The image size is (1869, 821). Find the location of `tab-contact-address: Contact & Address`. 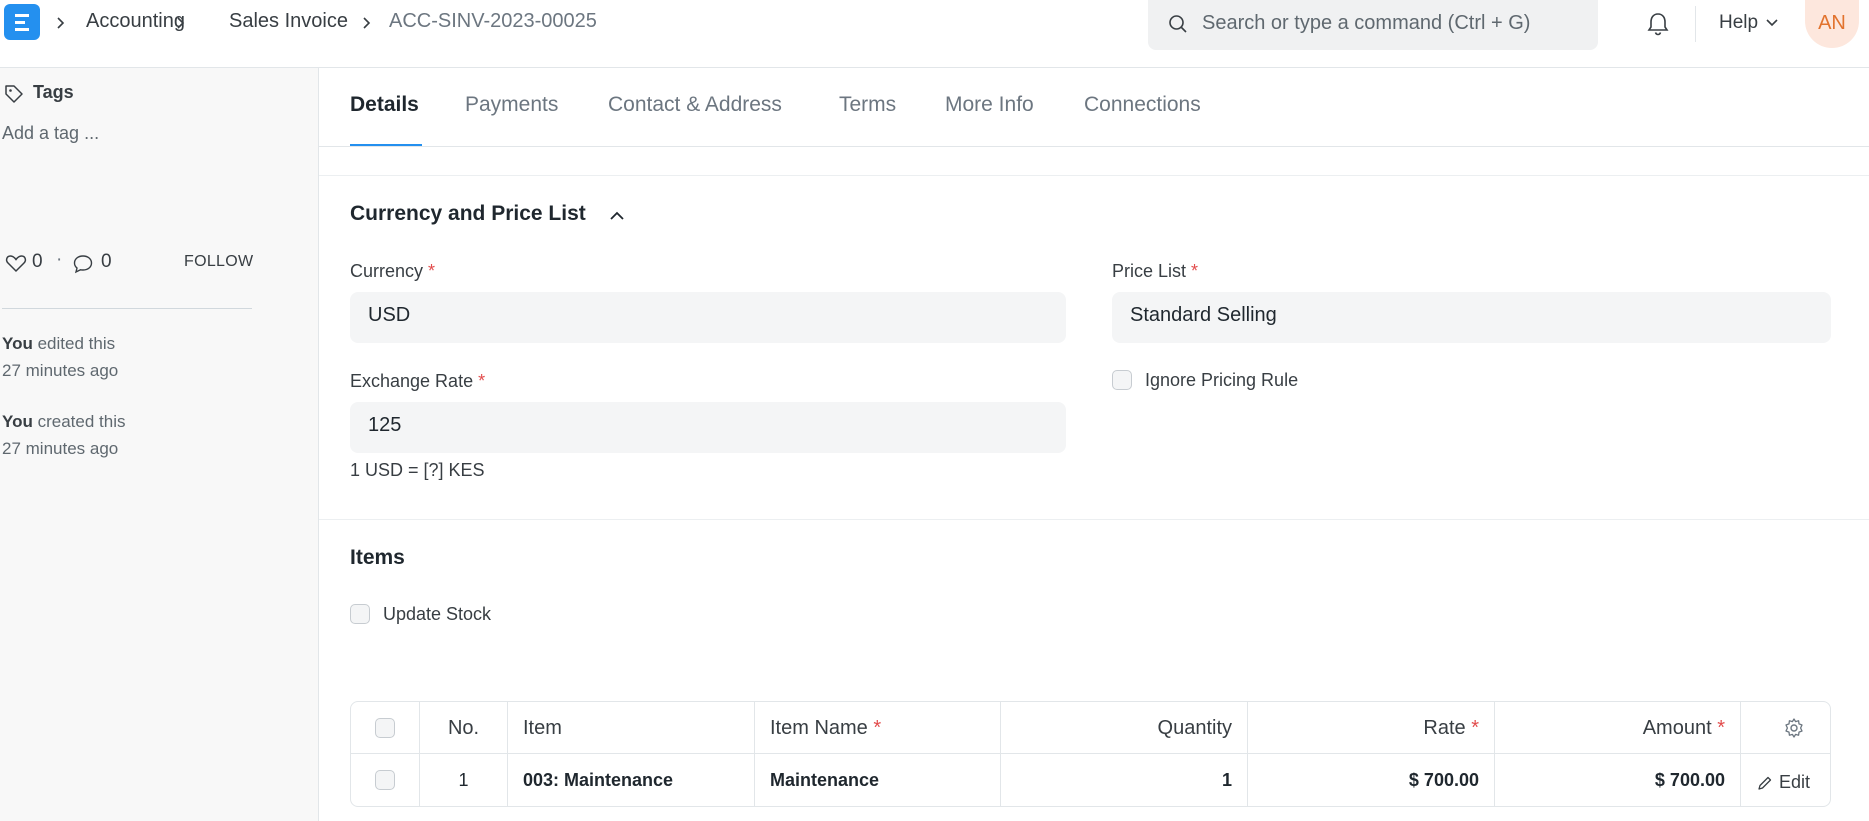

tab-contact-address: Contact & Address is located at coordinates (695, 105).